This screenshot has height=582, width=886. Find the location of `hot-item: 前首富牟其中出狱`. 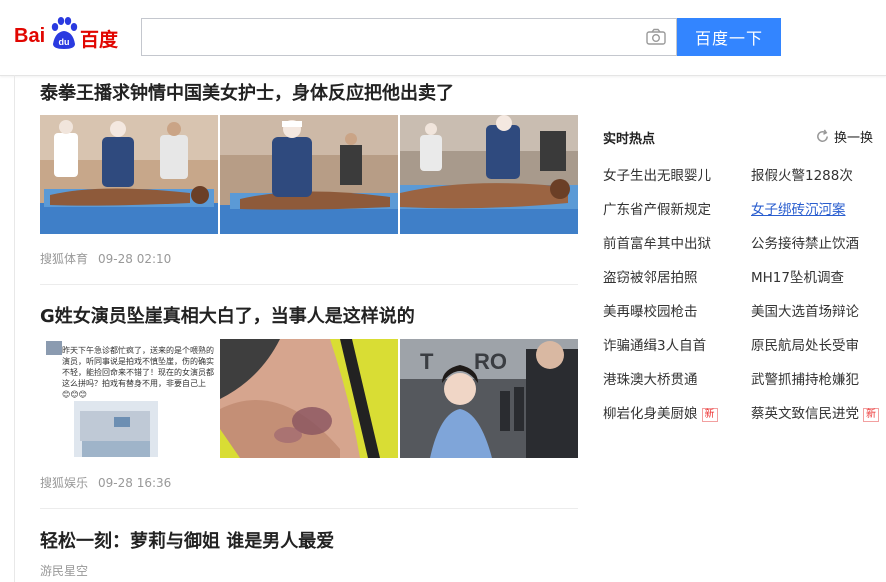

hot-item: 前首富牟其中出狱 is located at coordinates (657, 242).